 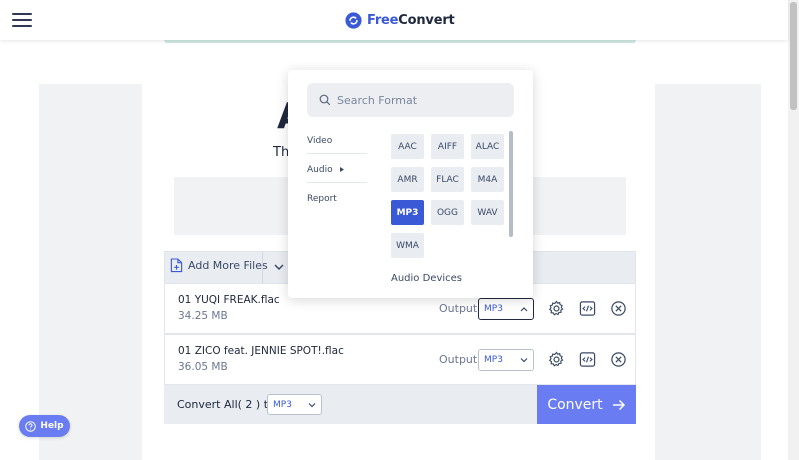 I want to click on convert-button: Convert, so click(x=586, y=404).